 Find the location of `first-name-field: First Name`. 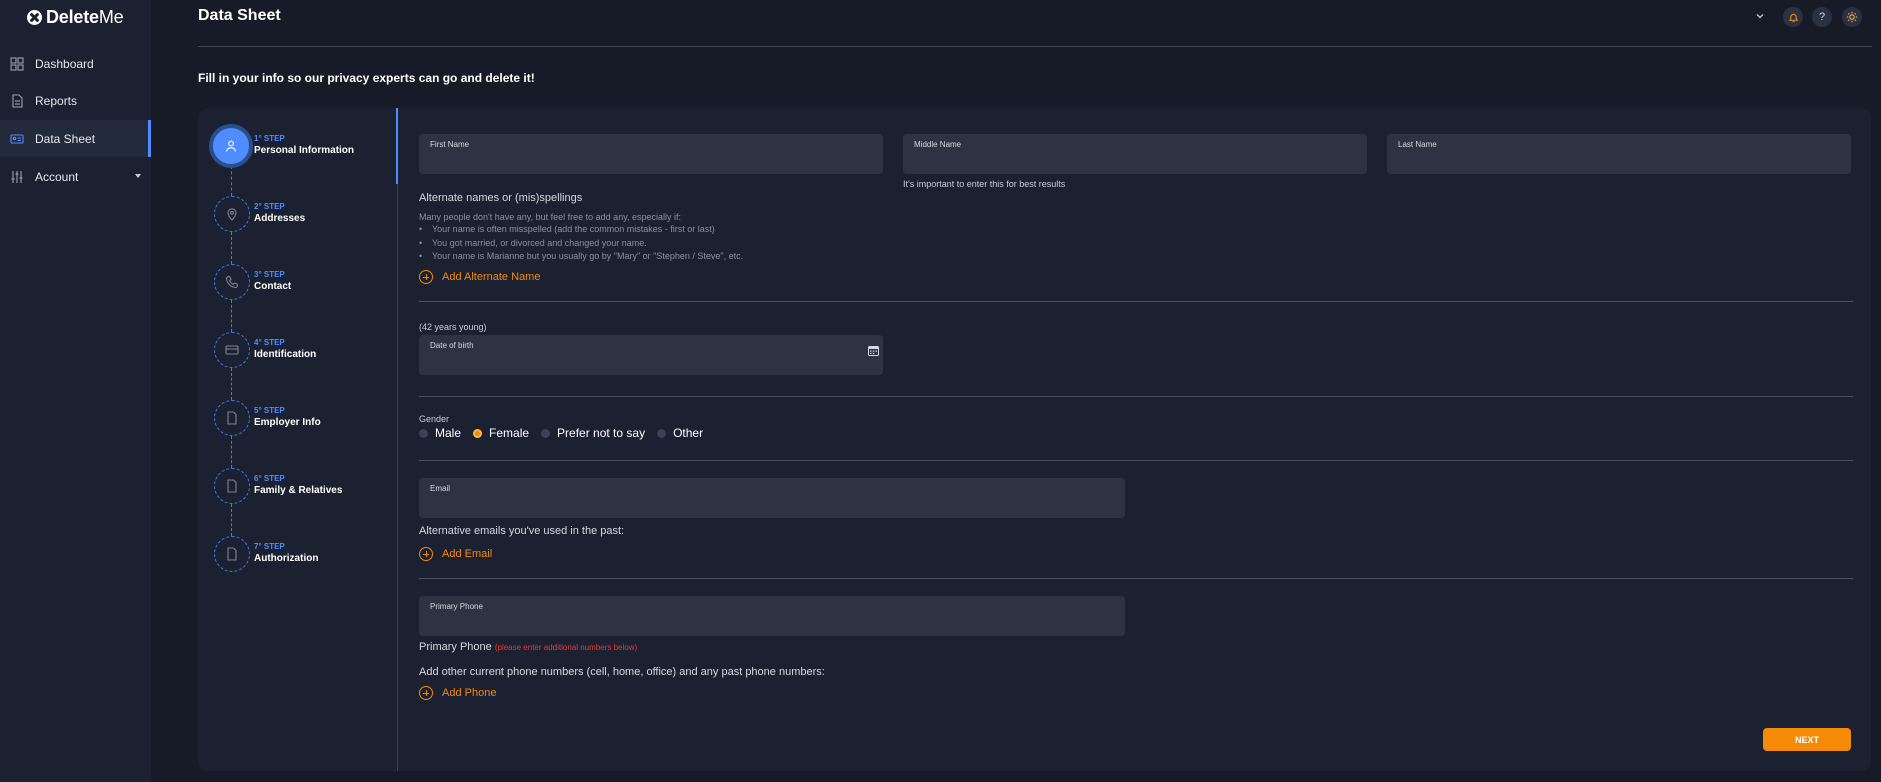

first-name-field: First Name is located at coordinates (651, 154).